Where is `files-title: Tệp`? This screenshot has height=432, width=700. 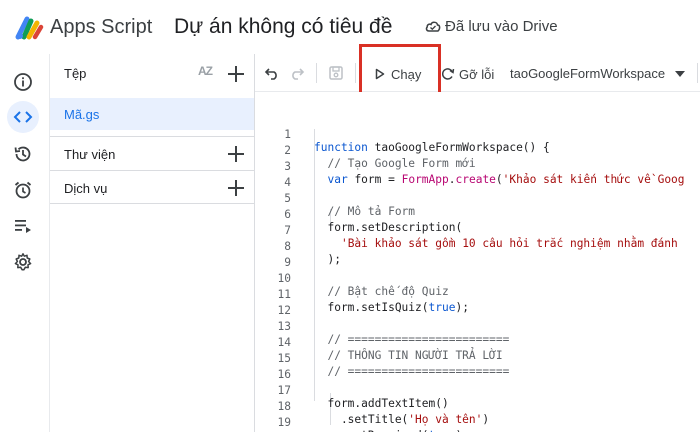
files-title: Tệp is located at coordinates (75, 73).